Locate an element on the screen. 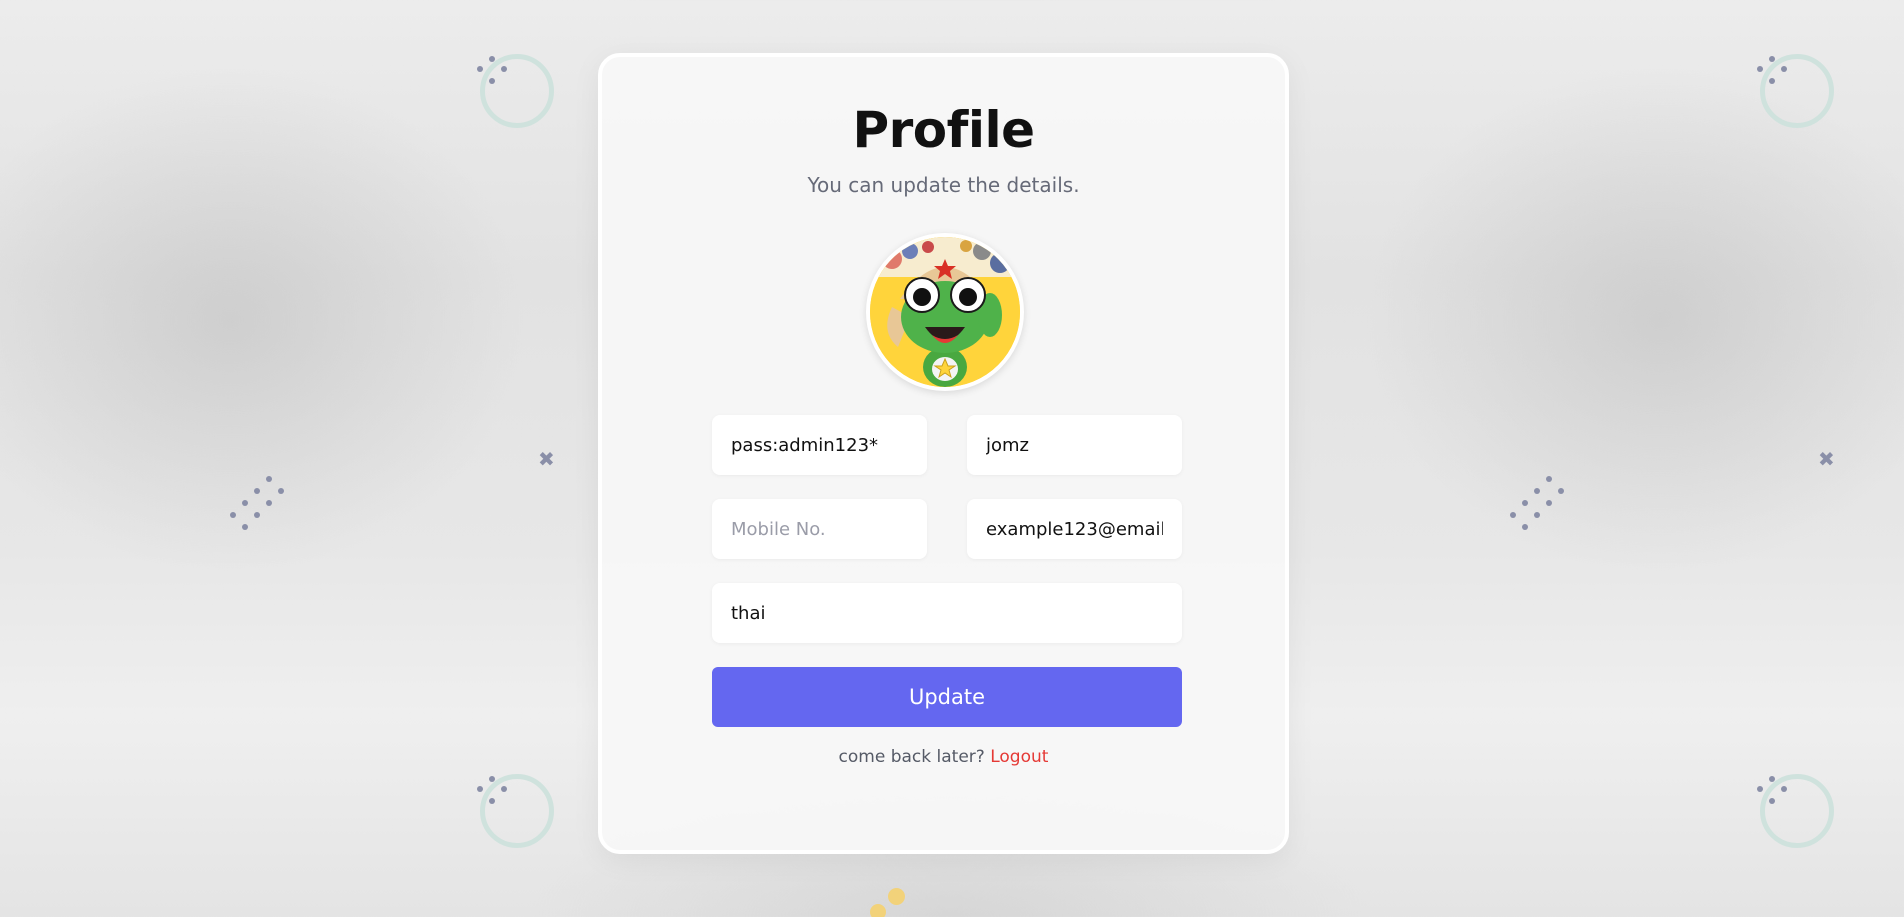 Image resolution: width=1904 pixels, height=917 pixels. decor-dot-cluster-right is located at coordinates (1538, 504).